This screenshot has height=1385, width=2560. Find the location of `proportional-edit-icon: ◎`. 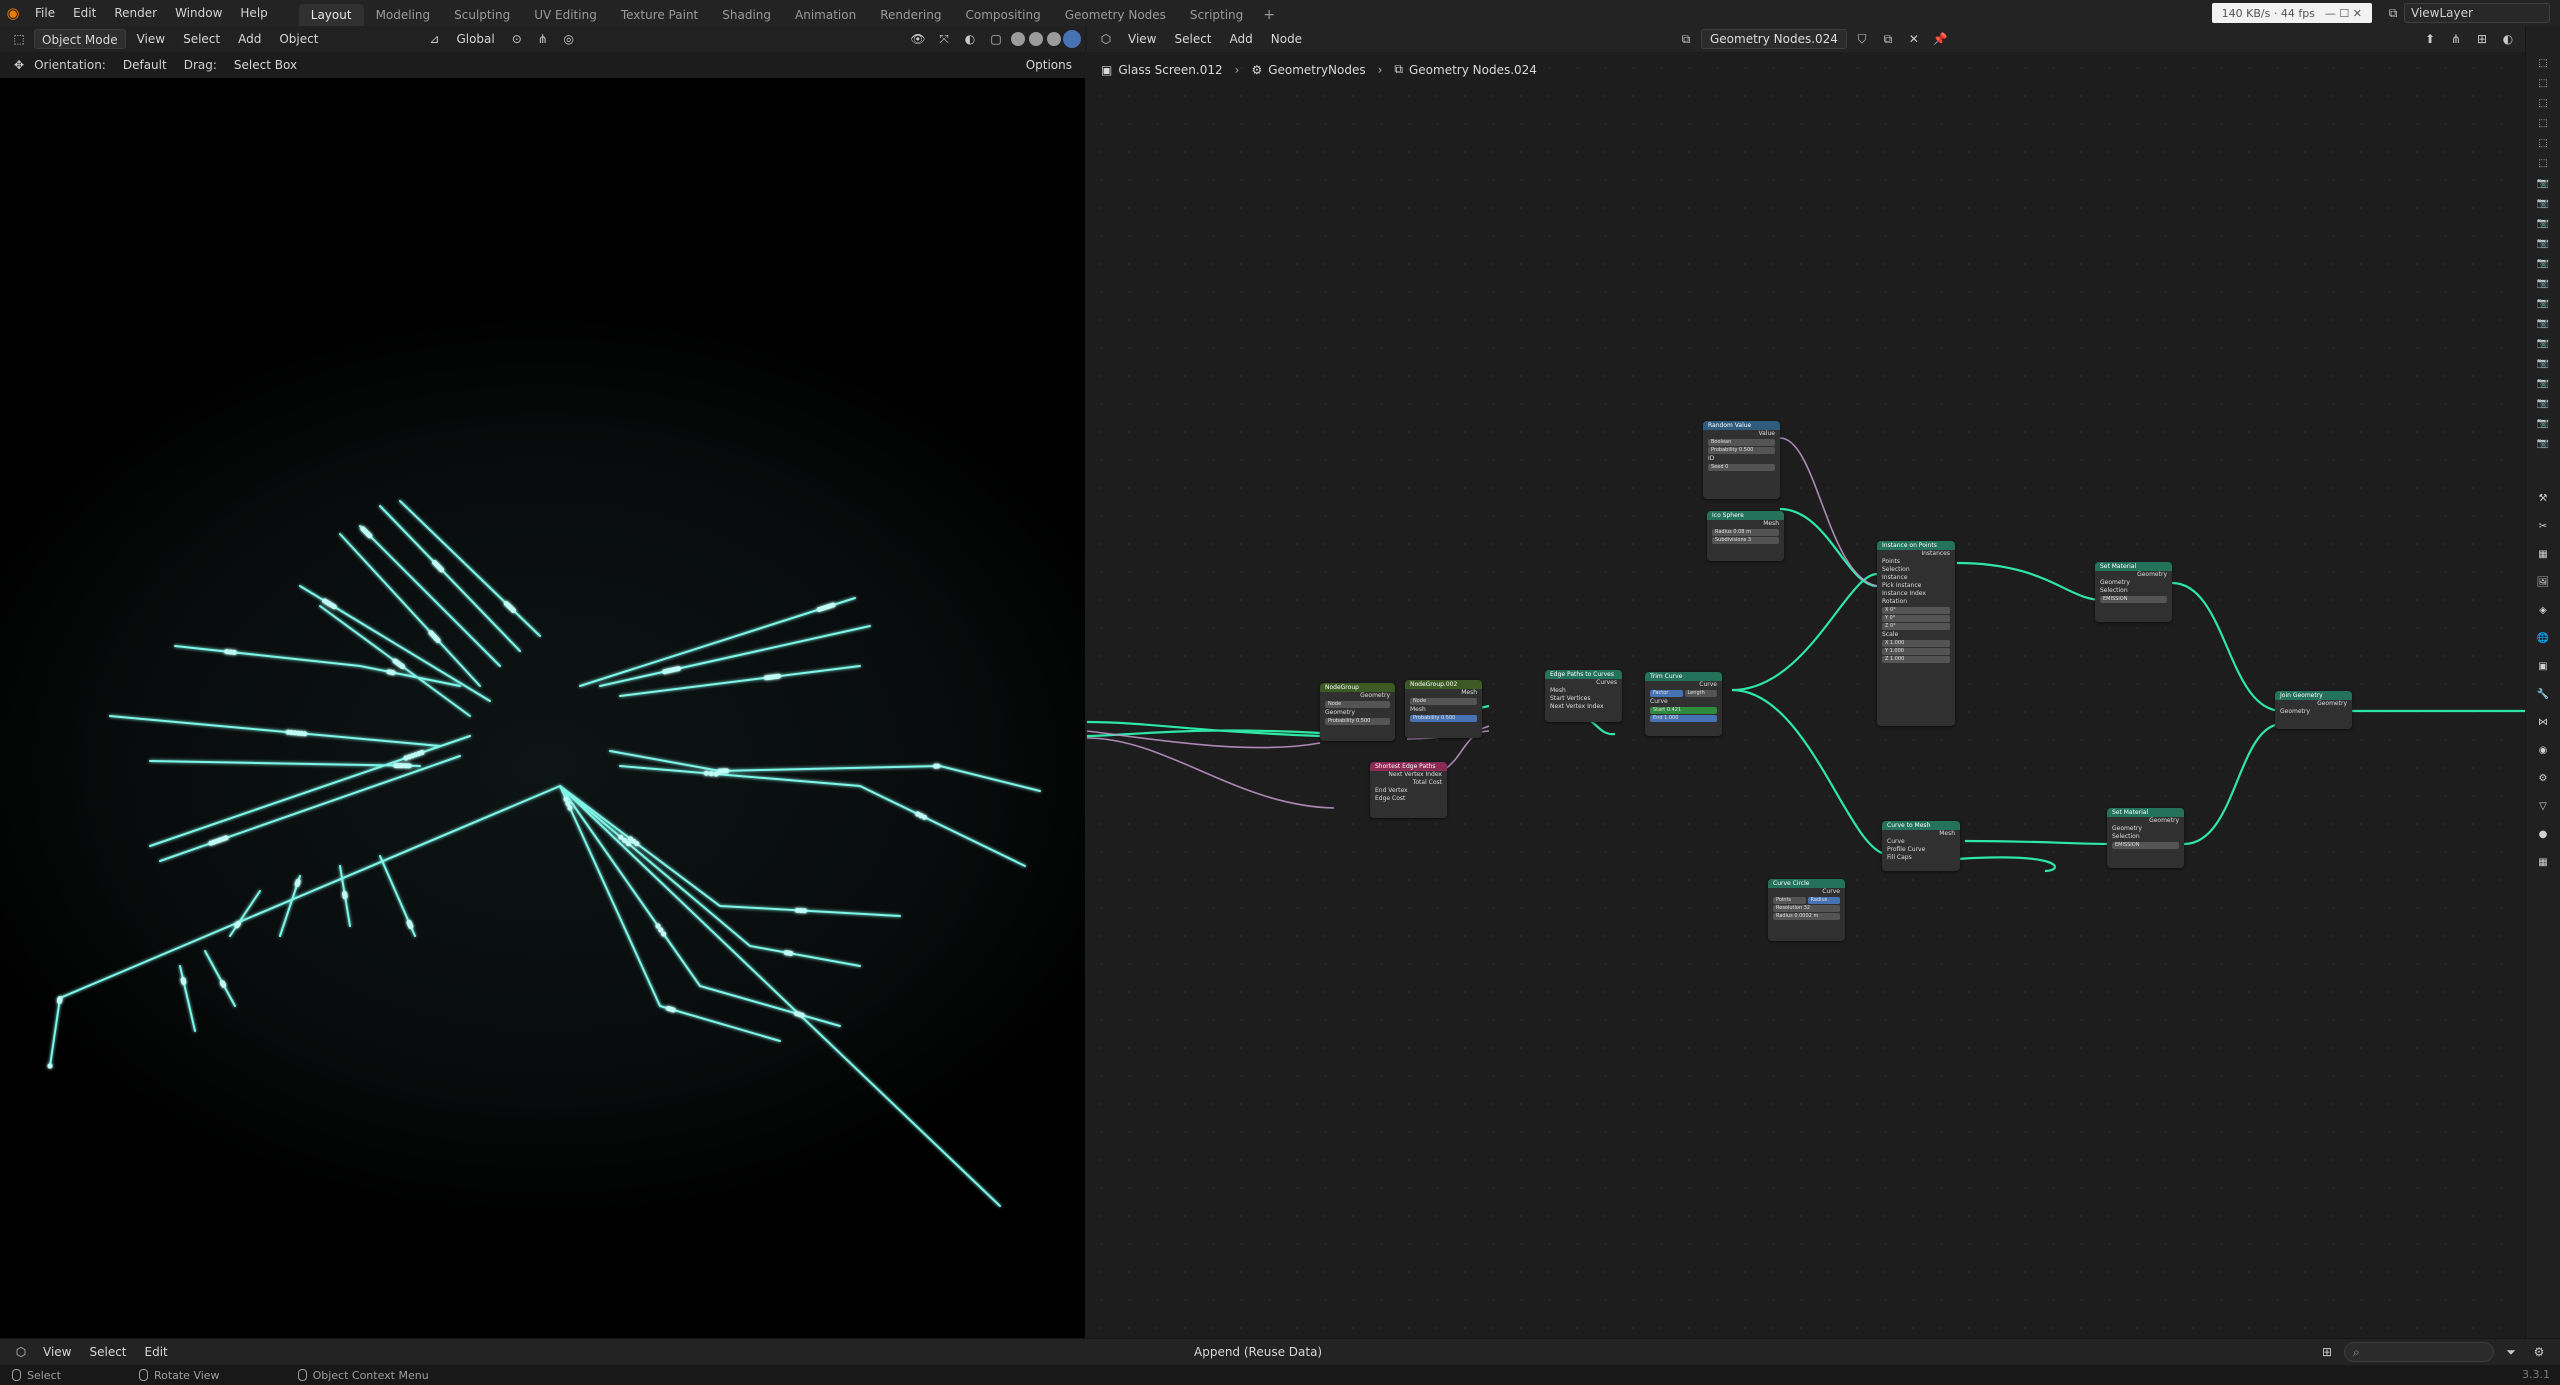

proportional-edit-icon: ◎ is located at coordinates (569, 39).